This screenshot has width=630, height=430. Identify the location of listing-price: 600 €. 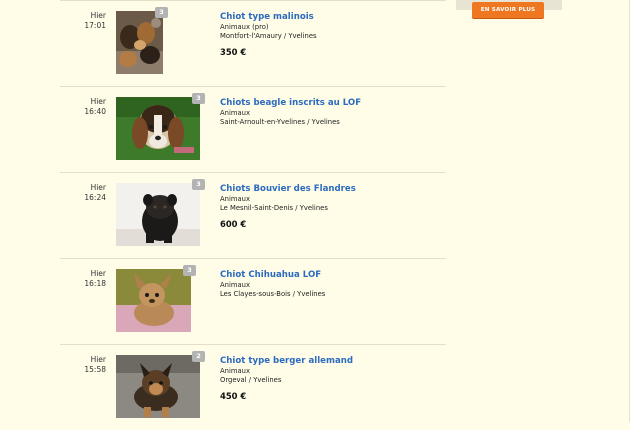
(233, 224).